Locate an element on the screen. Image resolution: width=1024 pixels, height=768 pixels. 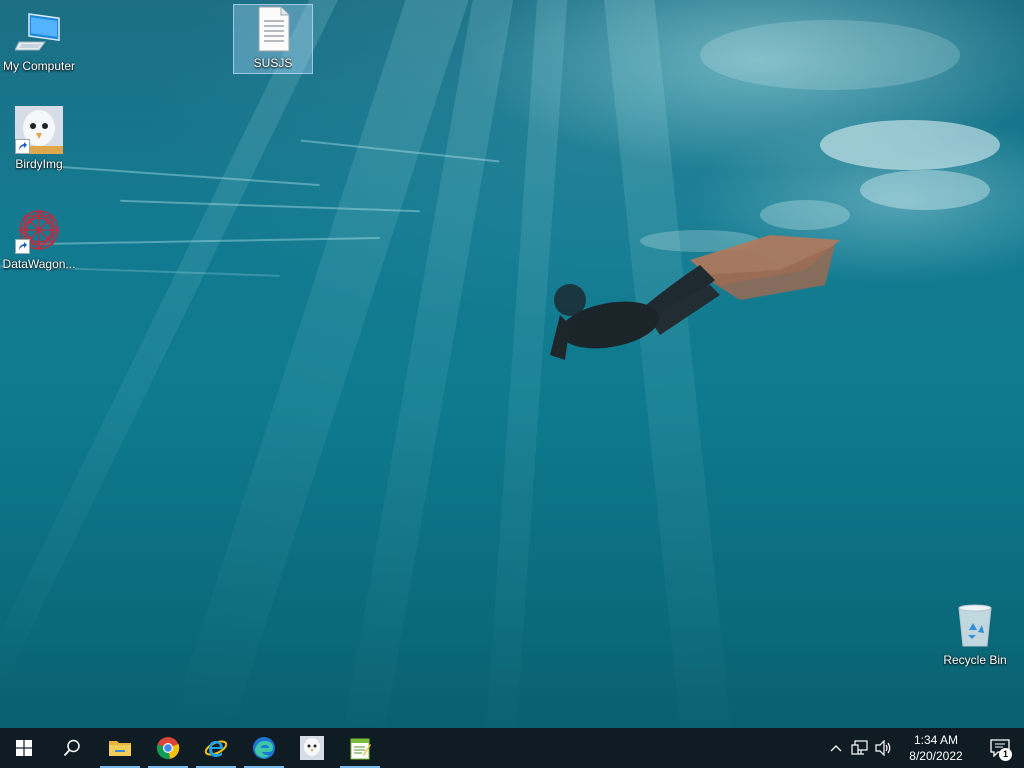
volume-button is located at coordinates (884, 748).